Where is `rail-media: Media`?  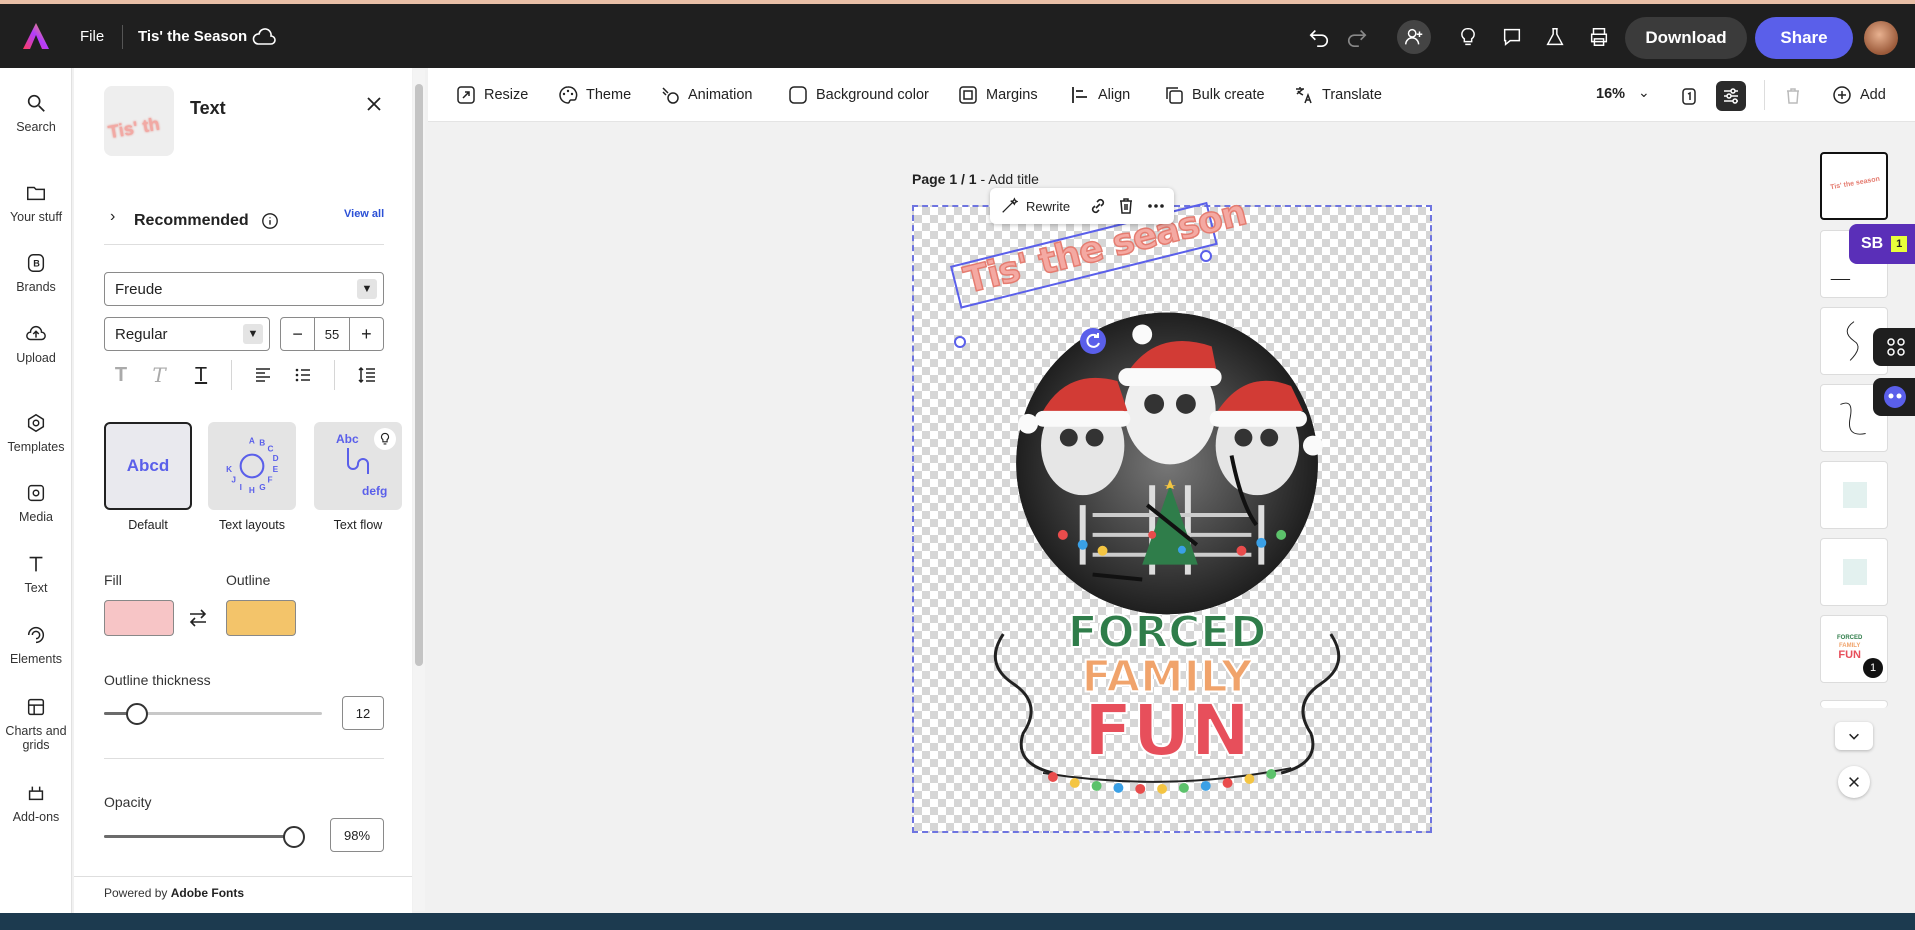 rail-media: Media is located at coordinates (36, 503).